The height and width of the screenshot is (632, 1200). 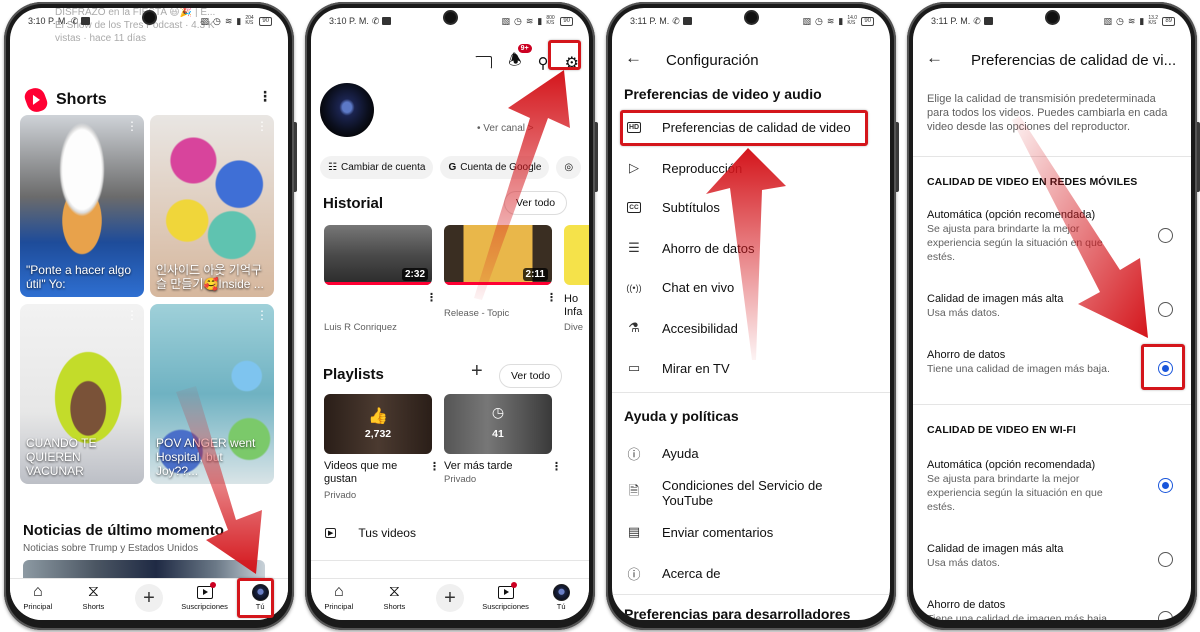 I want to click on history-video-thumb: 2:11, so click(x=498, y=255).